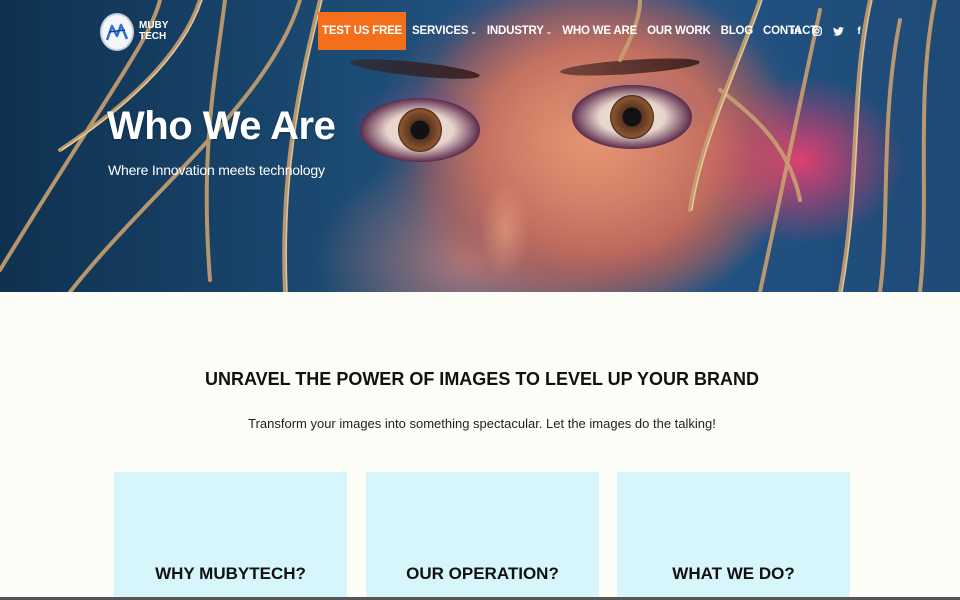 The width and height of the screenshot is (960, 600). What do you see at coordinates (230, 573) in the screenshot?
I see `card-title: WHY MUBYTECH?` at bounding box center [230, 573].